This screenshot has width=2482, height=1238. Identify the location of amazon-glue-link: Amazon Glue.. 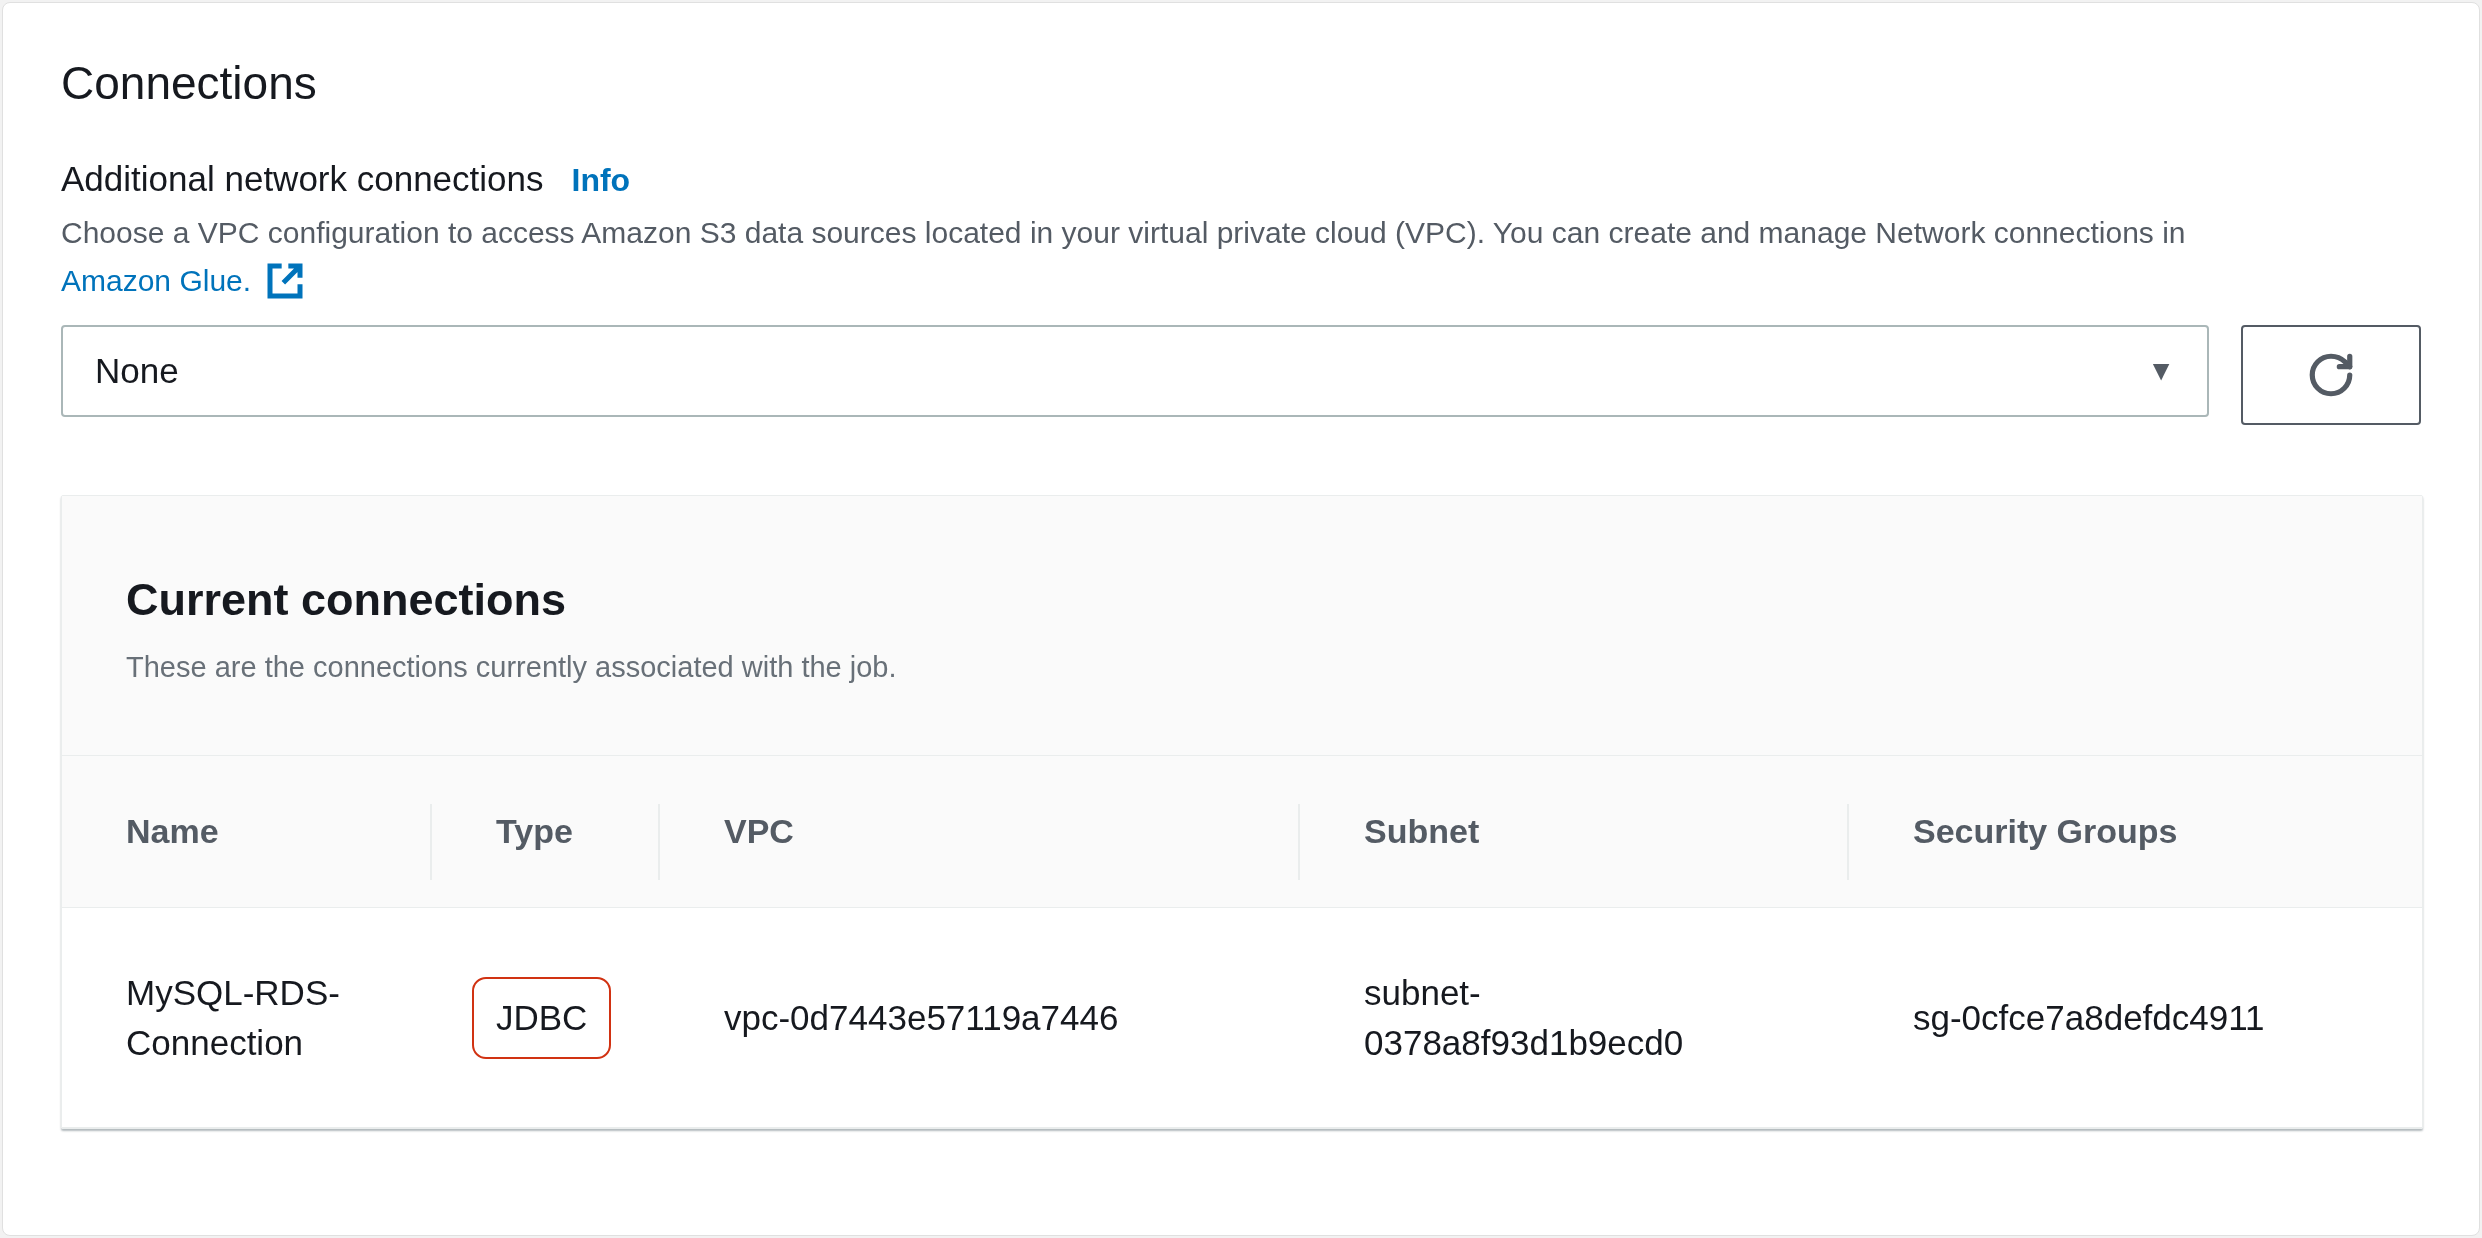
(183, 281).